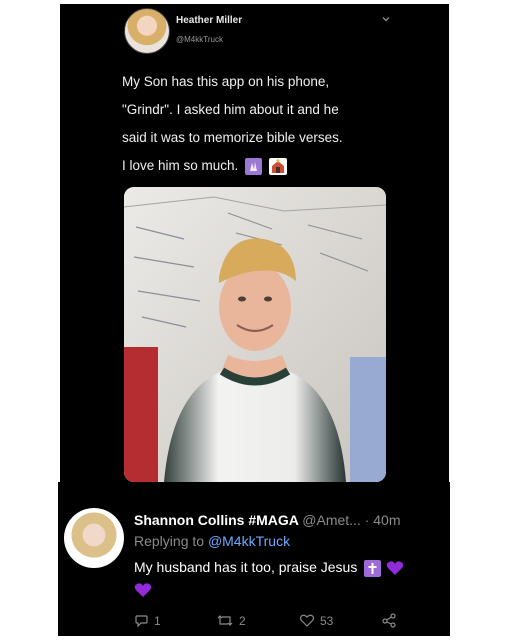  Describe the element at coordinates (230, 109) in the screenshot. I see `tweet-line: "Grindr". I asked him about it and he` at that location.